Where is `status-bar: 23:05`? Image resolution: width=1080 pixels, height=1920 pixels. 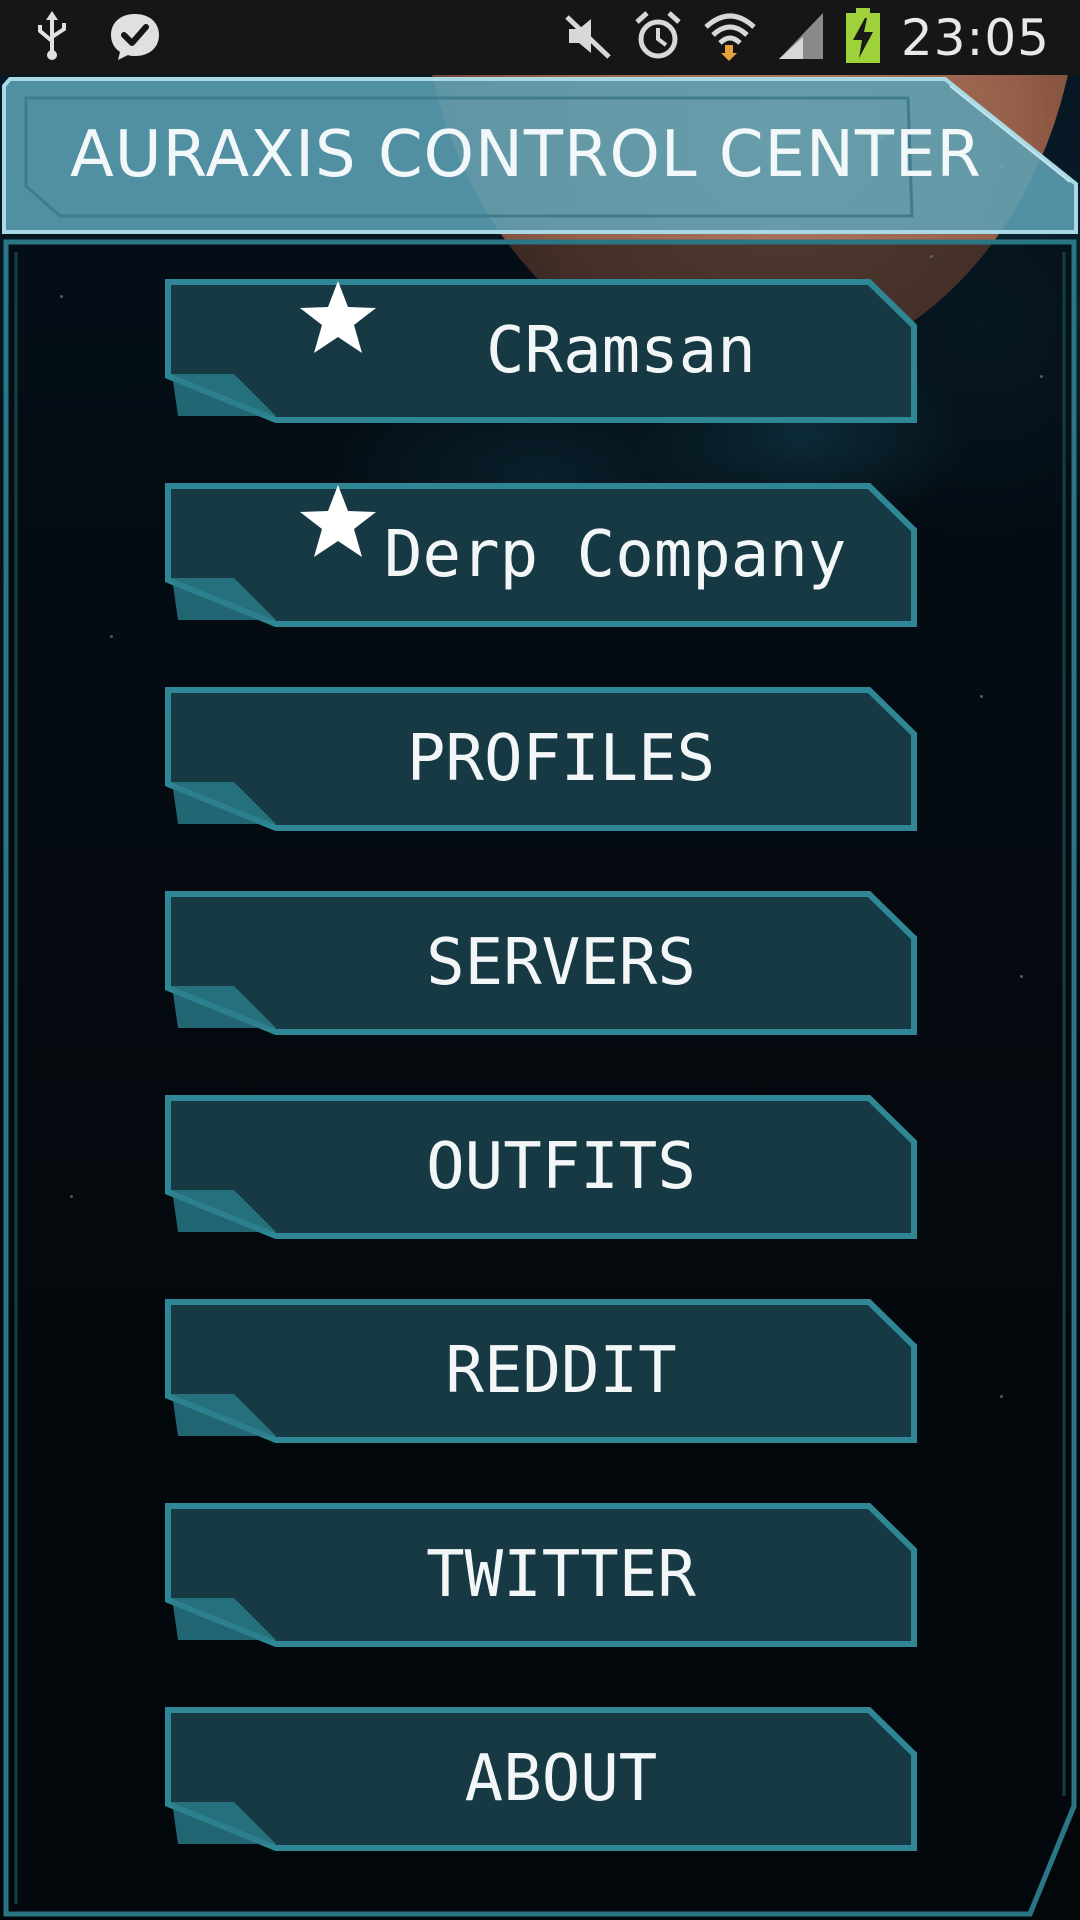
status-bar: 23:05 is located at coordinates (540, 37).